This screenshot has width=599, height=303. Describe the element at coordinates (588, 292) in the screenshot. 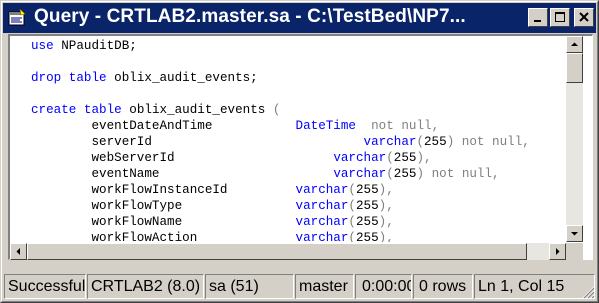

I see `size-grip-icon` at that location.